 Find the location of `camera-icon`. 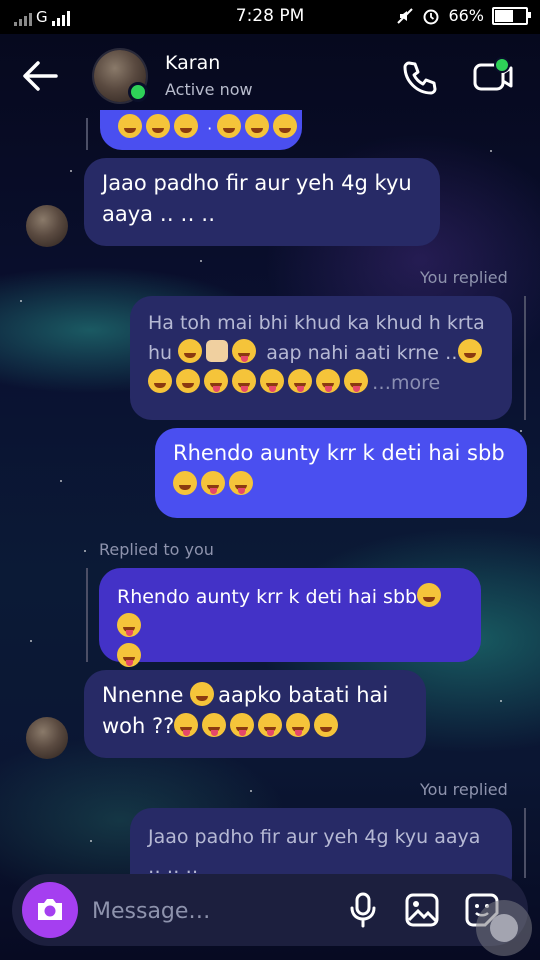

camera-icon is located at coordinates (50, 909).